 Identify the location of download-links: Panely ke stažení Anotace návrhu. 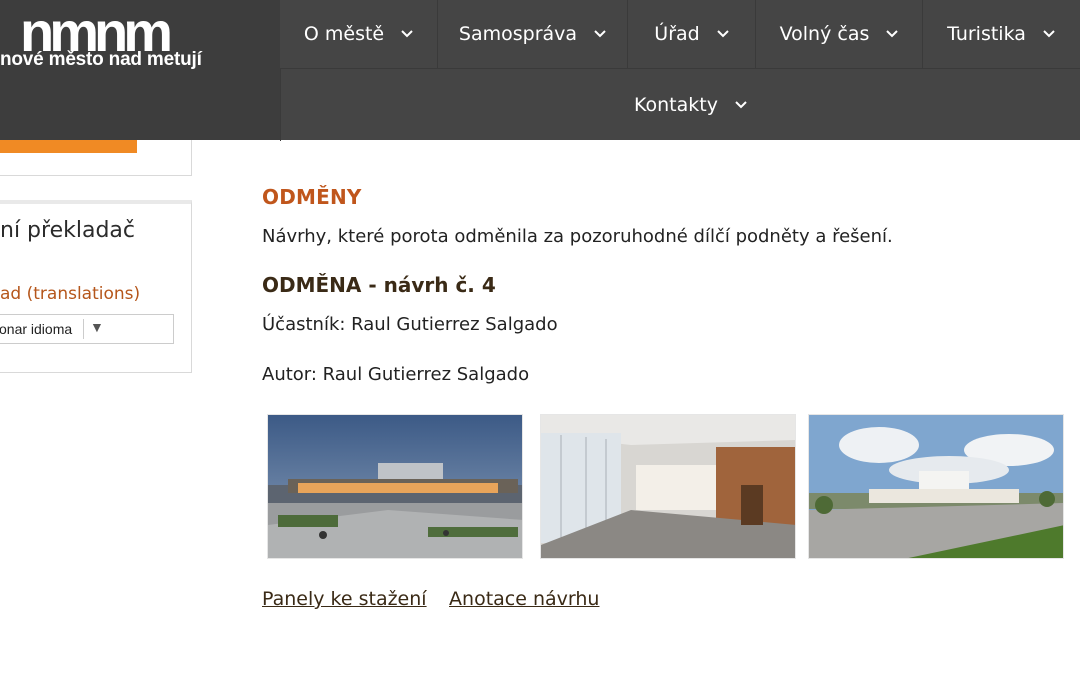
(439, 599).